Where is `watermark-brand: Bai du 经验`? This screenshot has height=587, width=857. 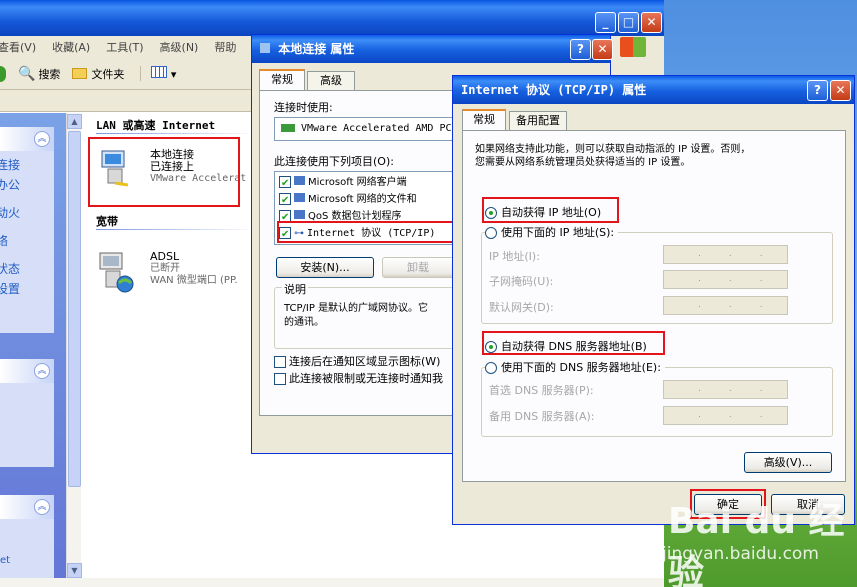 watermark-brand: Bai du 经验 is located at coordinates (756, 544).